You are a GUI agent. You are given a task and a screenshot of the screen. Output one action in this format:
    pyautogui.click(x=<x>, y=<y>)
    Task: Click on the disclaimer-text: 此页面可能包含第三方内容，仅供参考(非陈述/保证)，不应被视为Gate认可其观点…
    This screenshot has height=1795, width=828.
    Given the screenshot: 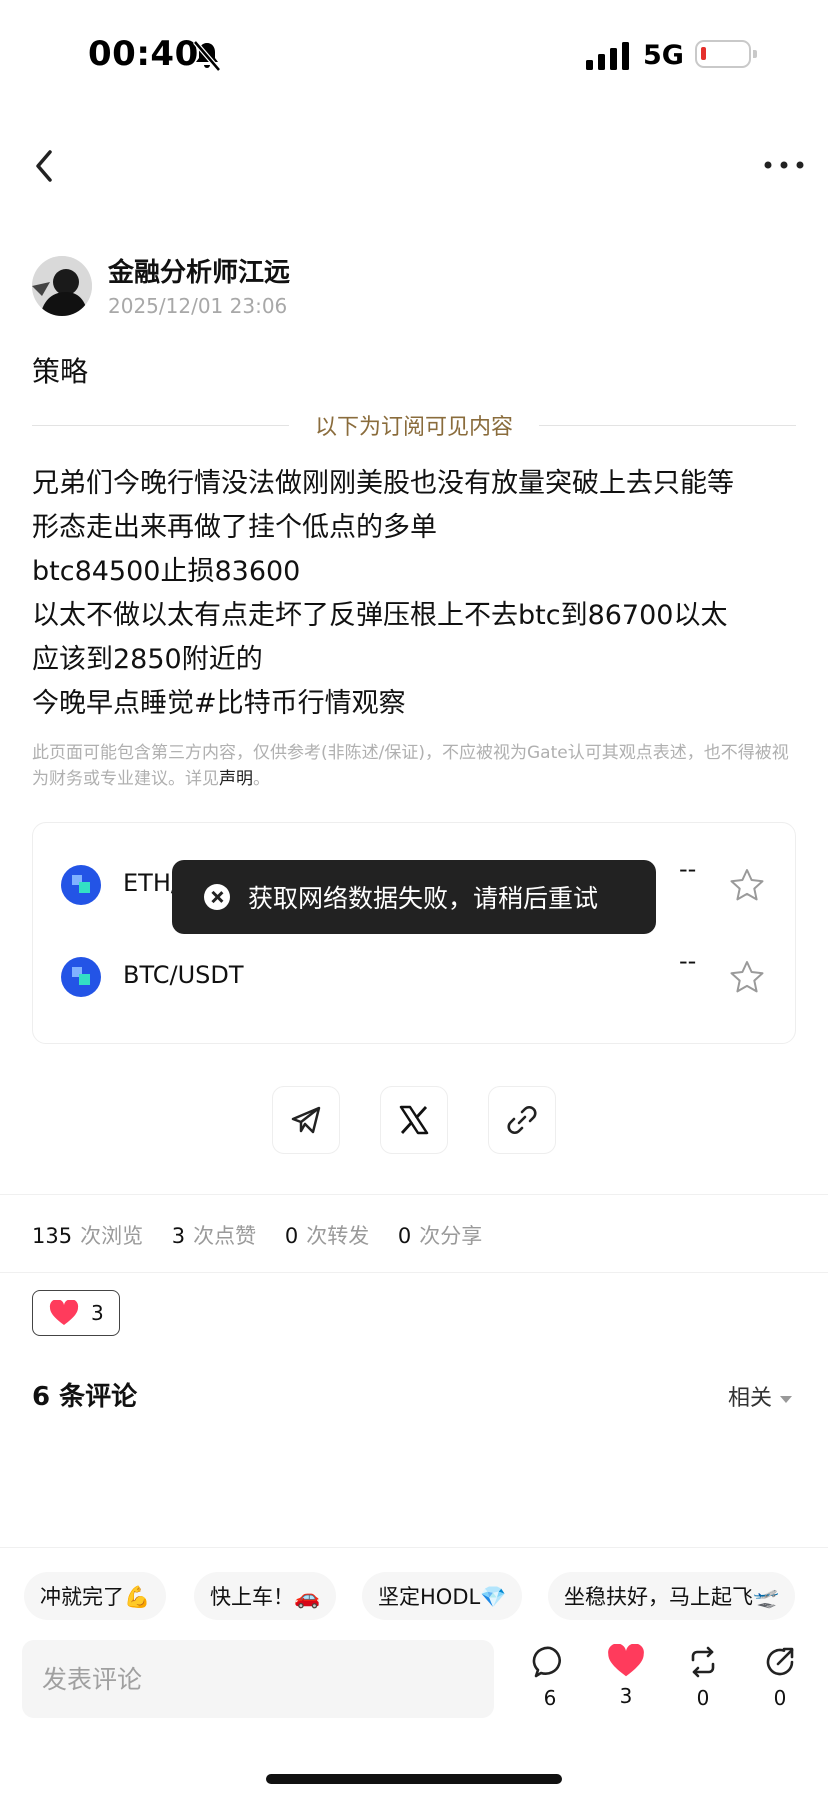 What is the action you would take?
    pyautogui.click(x=410, y=766)
    